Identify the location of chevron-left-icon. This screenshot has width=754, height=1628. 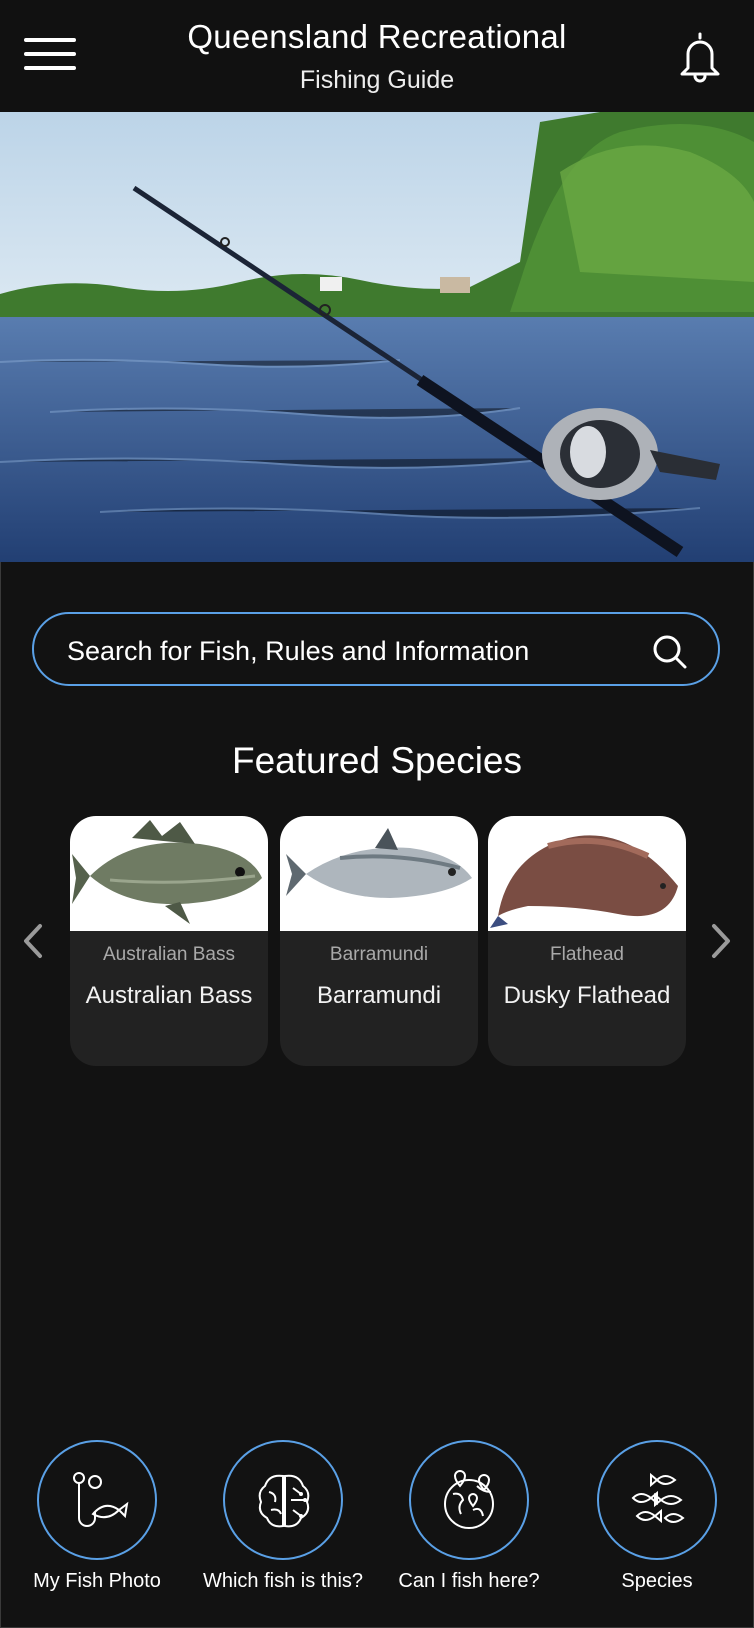
(33, 941).